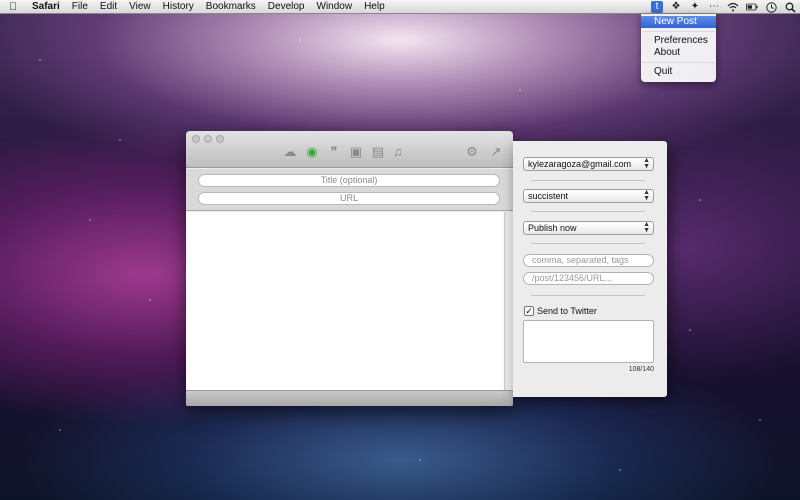 The height and width of the screenshot is (500, 800). I want to click on menu-edit: Edit, so click(108, 7).